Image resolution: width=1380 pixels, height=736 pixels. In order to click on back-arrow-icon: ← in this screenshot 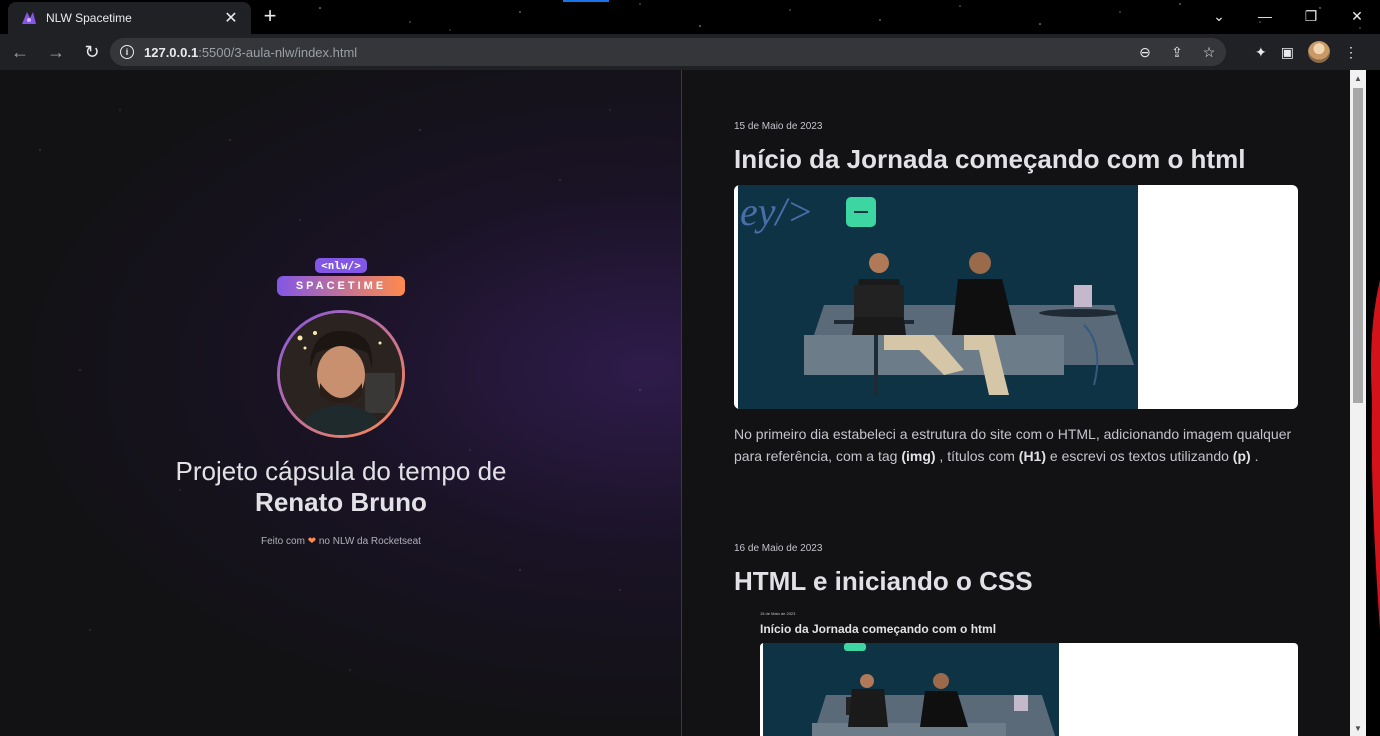, I will do `click(20, 52)`.